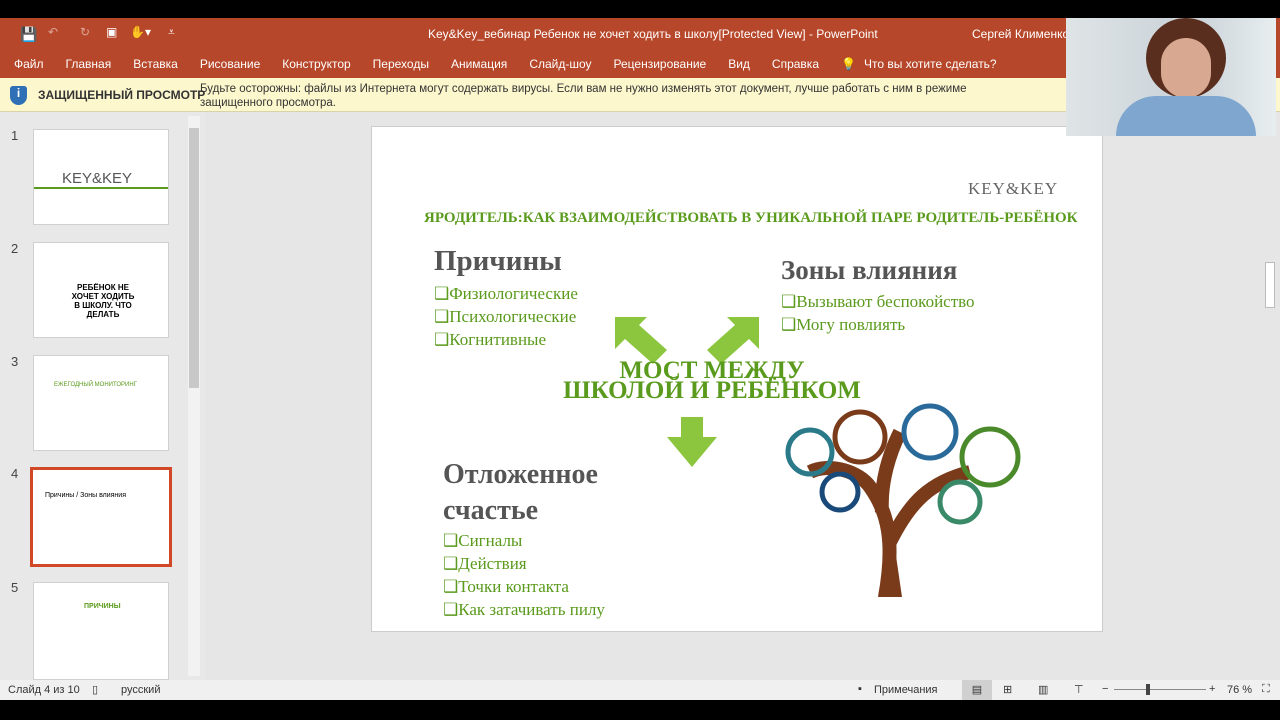 This screenshot has width=1280, height=720. I want to click on tab-view: Вид, so click(739, 64).